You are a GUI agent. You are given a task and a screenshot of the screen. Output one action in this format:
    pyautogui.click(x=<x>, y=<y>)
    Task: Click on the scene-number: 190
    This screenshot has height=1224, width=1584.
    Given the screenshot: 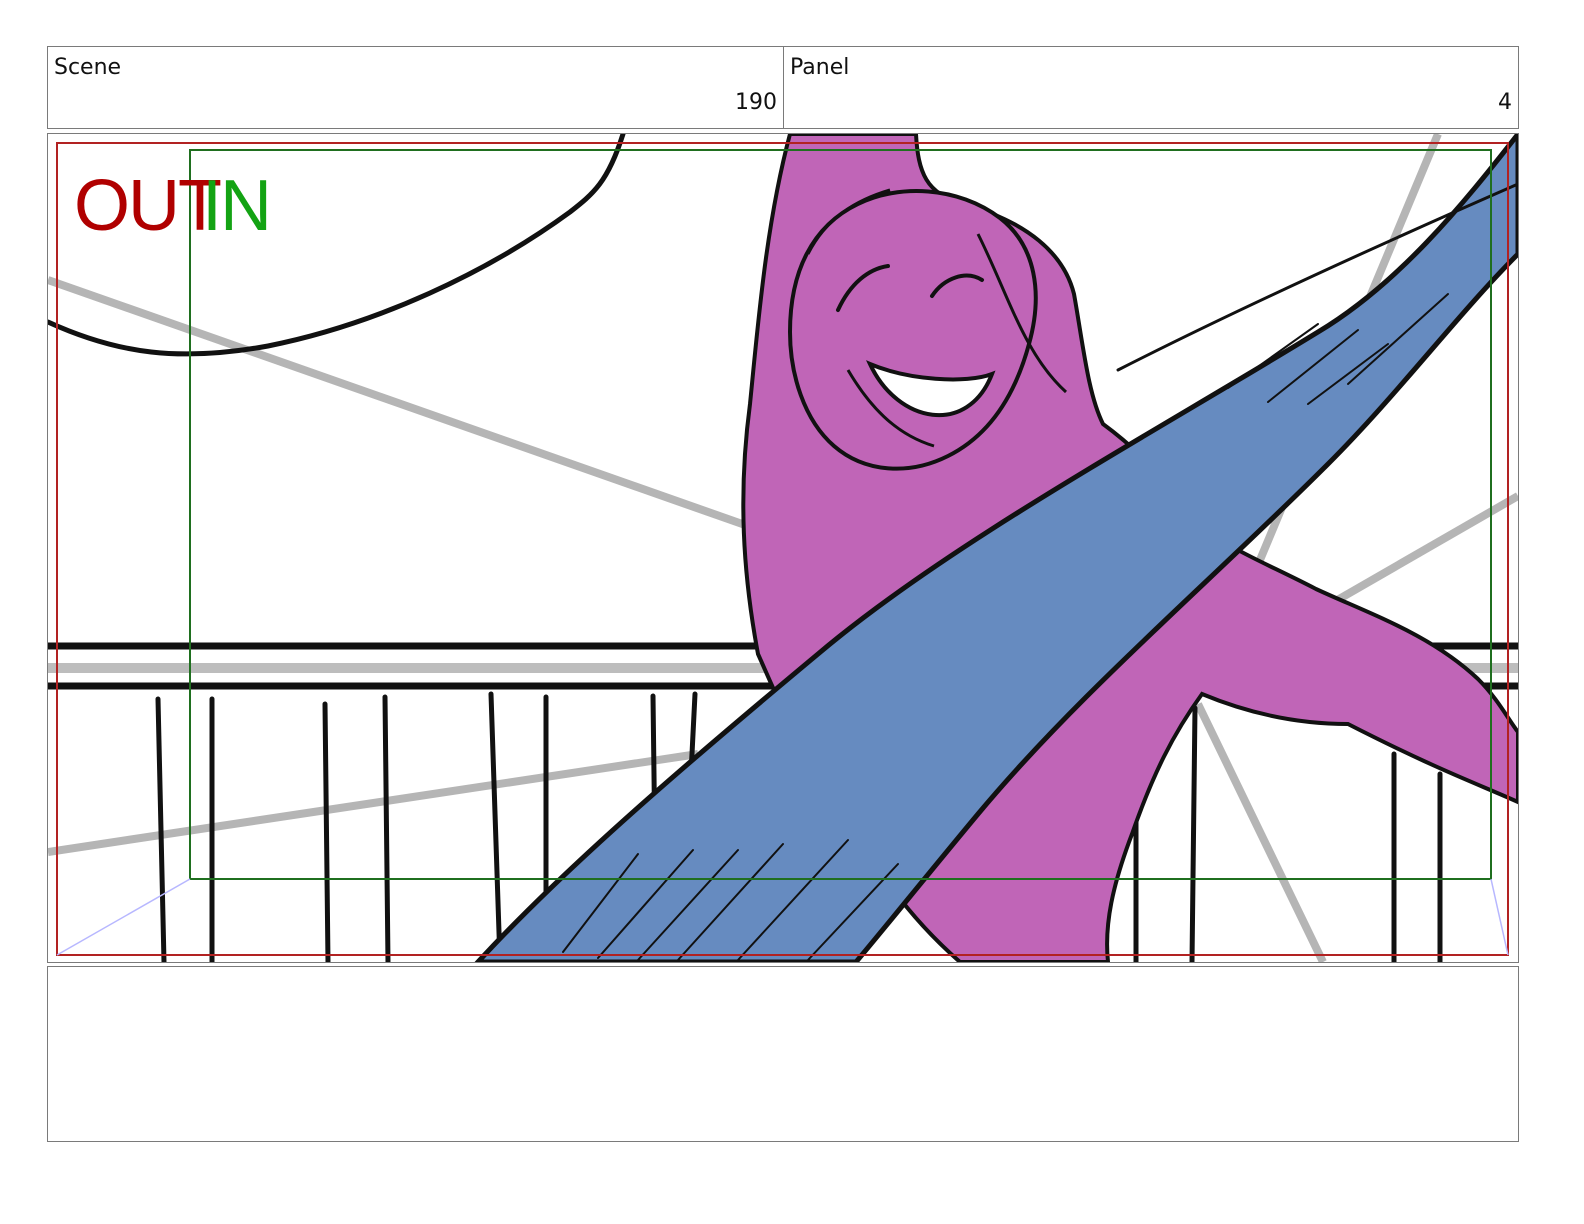 What is the action you would take?
    pyautogui.click(x=756, y=102)
    